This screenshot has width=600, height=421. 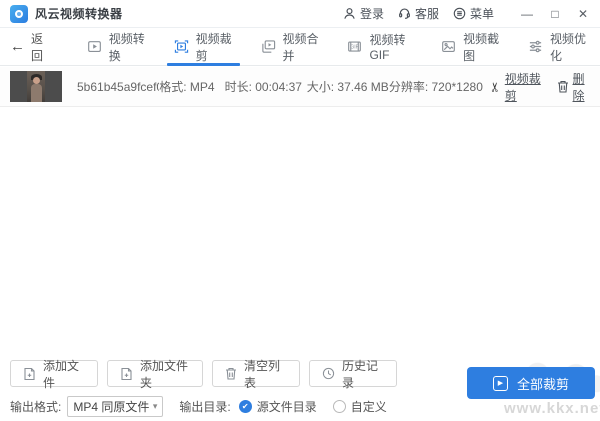 I want to click on history-button: 历史记录, so click(x=353, y=374).